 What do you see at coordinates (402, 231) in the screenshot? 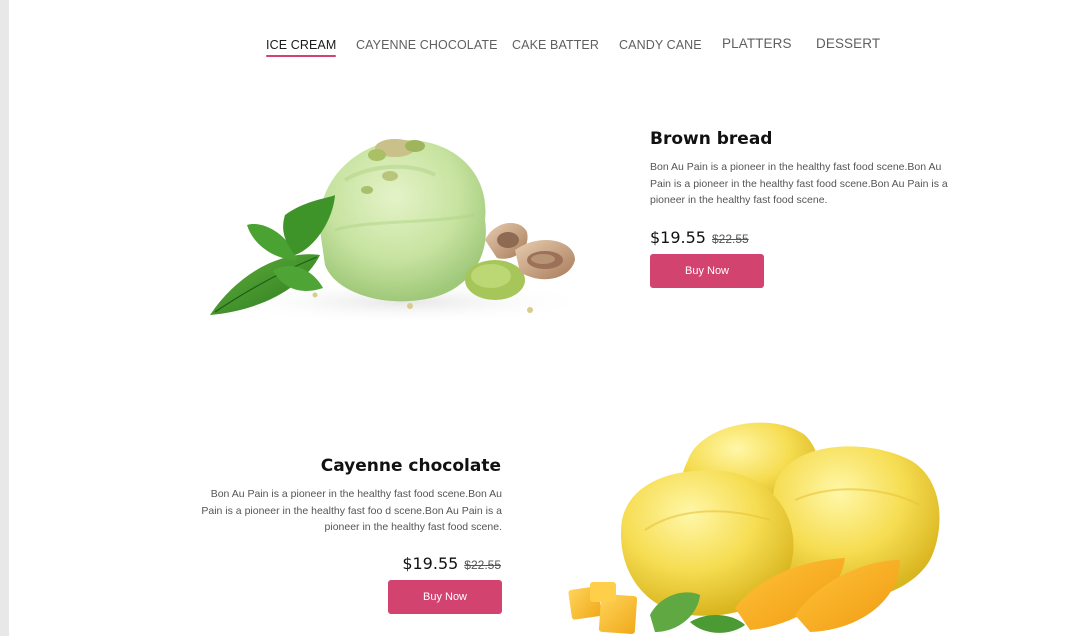
I see `pistachio-ice-cream-image` at bounding box center [402, 231].